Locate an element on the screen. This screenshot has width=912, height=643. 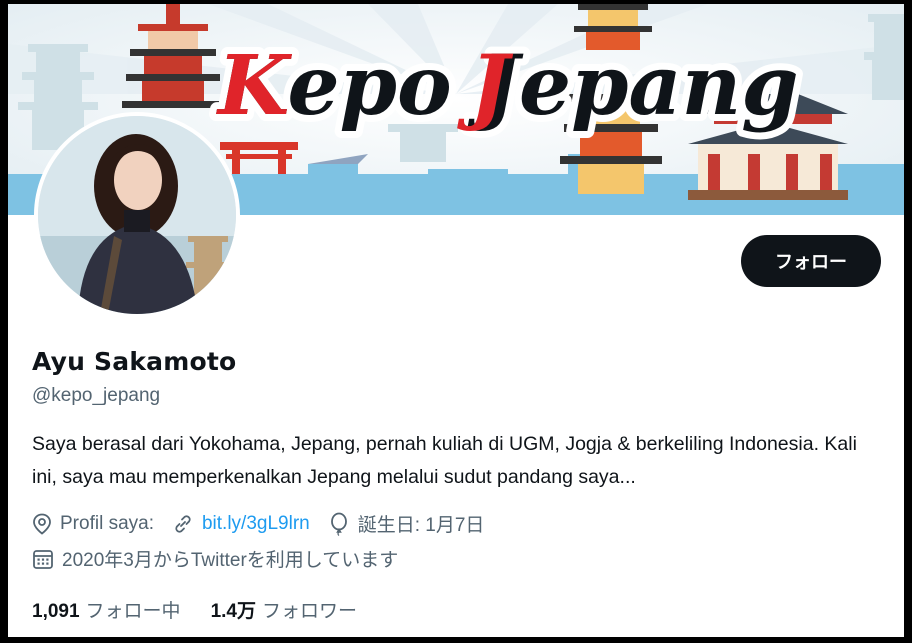
avatar is located at coordinates (137, 215).